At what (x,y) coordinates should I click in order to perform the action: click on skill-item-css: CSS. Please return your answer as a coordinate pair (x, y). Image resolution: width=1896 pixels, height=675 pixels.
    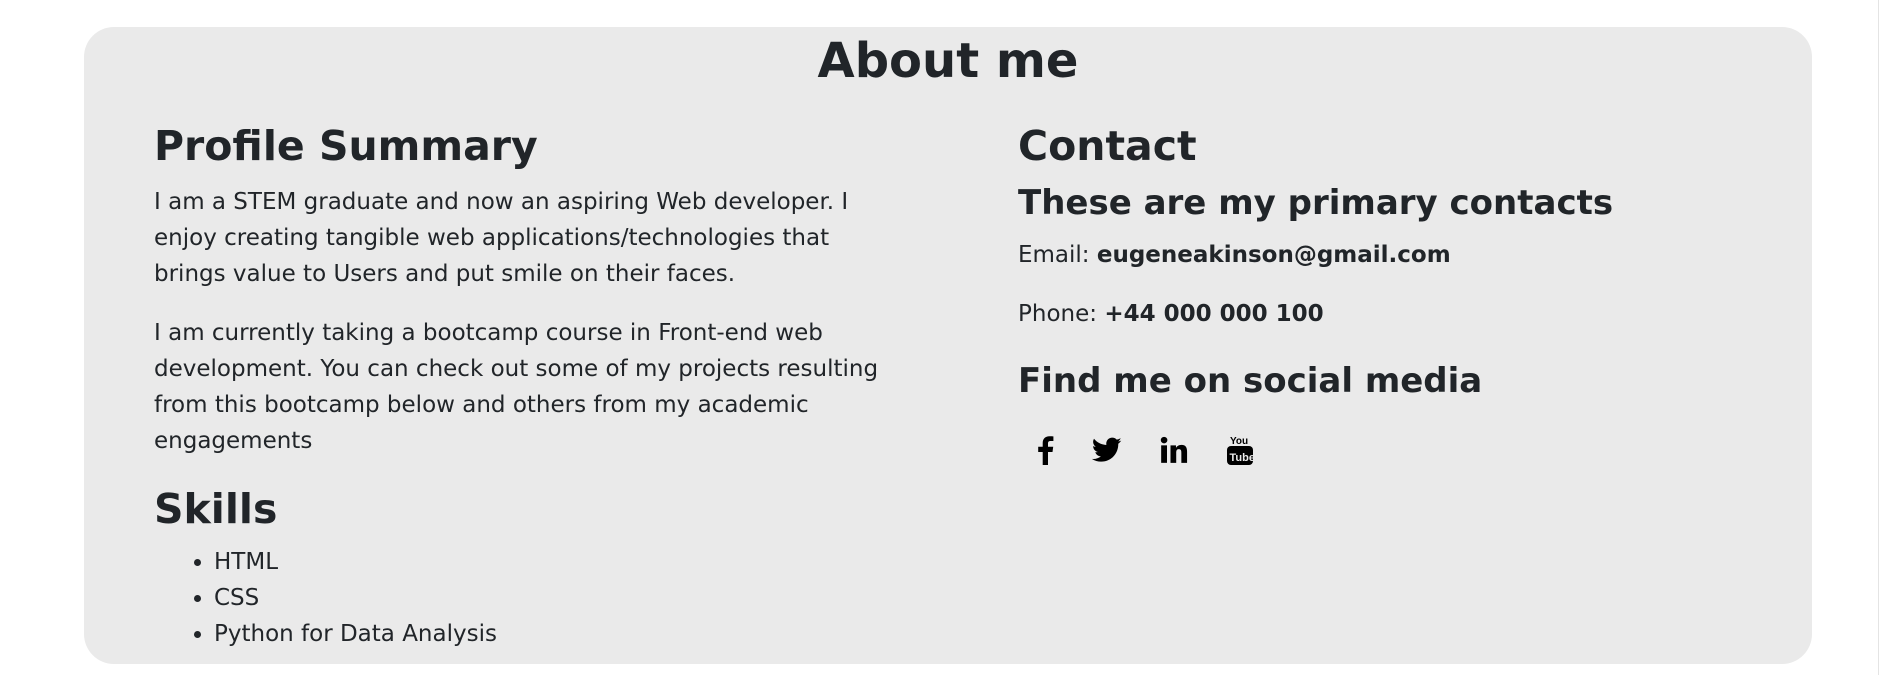
    Looking at the image, I should click on (559, 598).